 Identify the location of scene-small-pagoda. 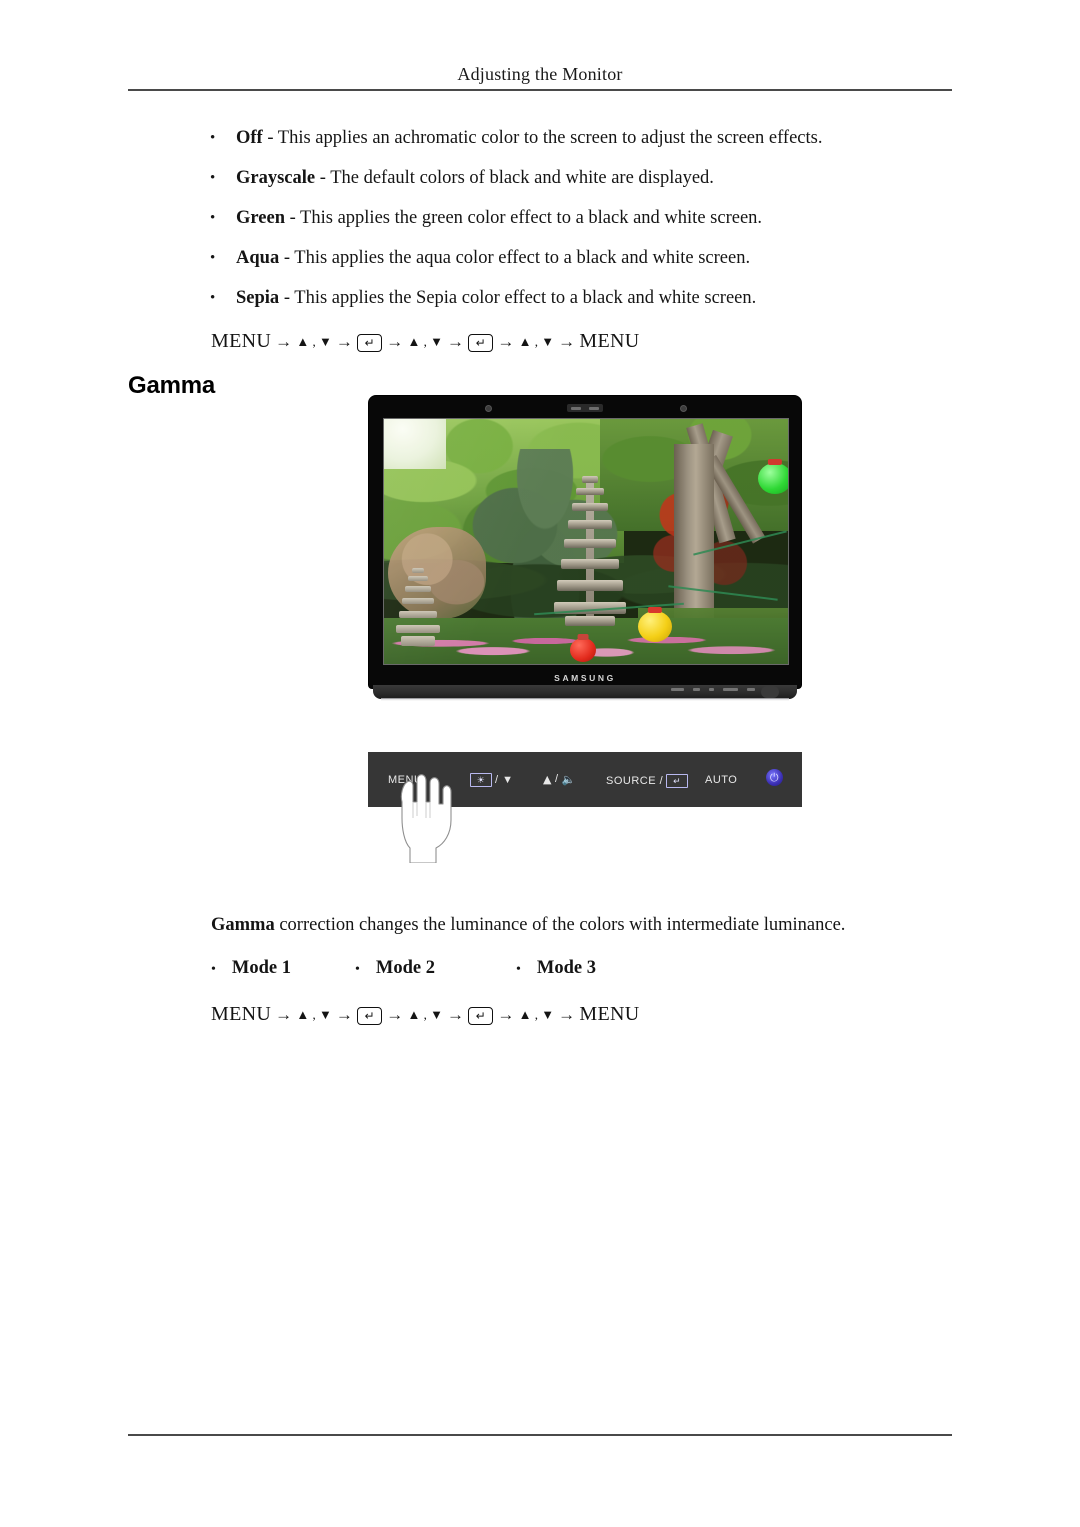
(418, 607).